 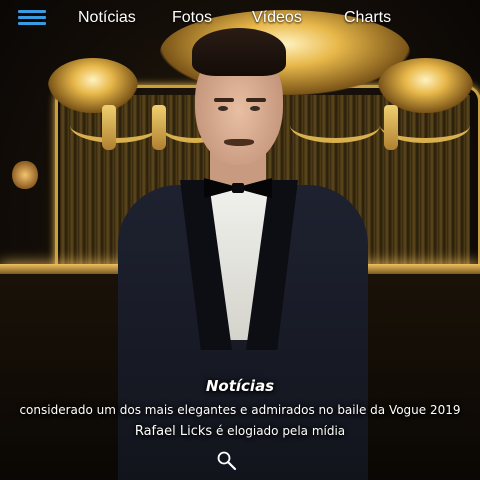 I want to click on tassel, so click(x=391, y=127).